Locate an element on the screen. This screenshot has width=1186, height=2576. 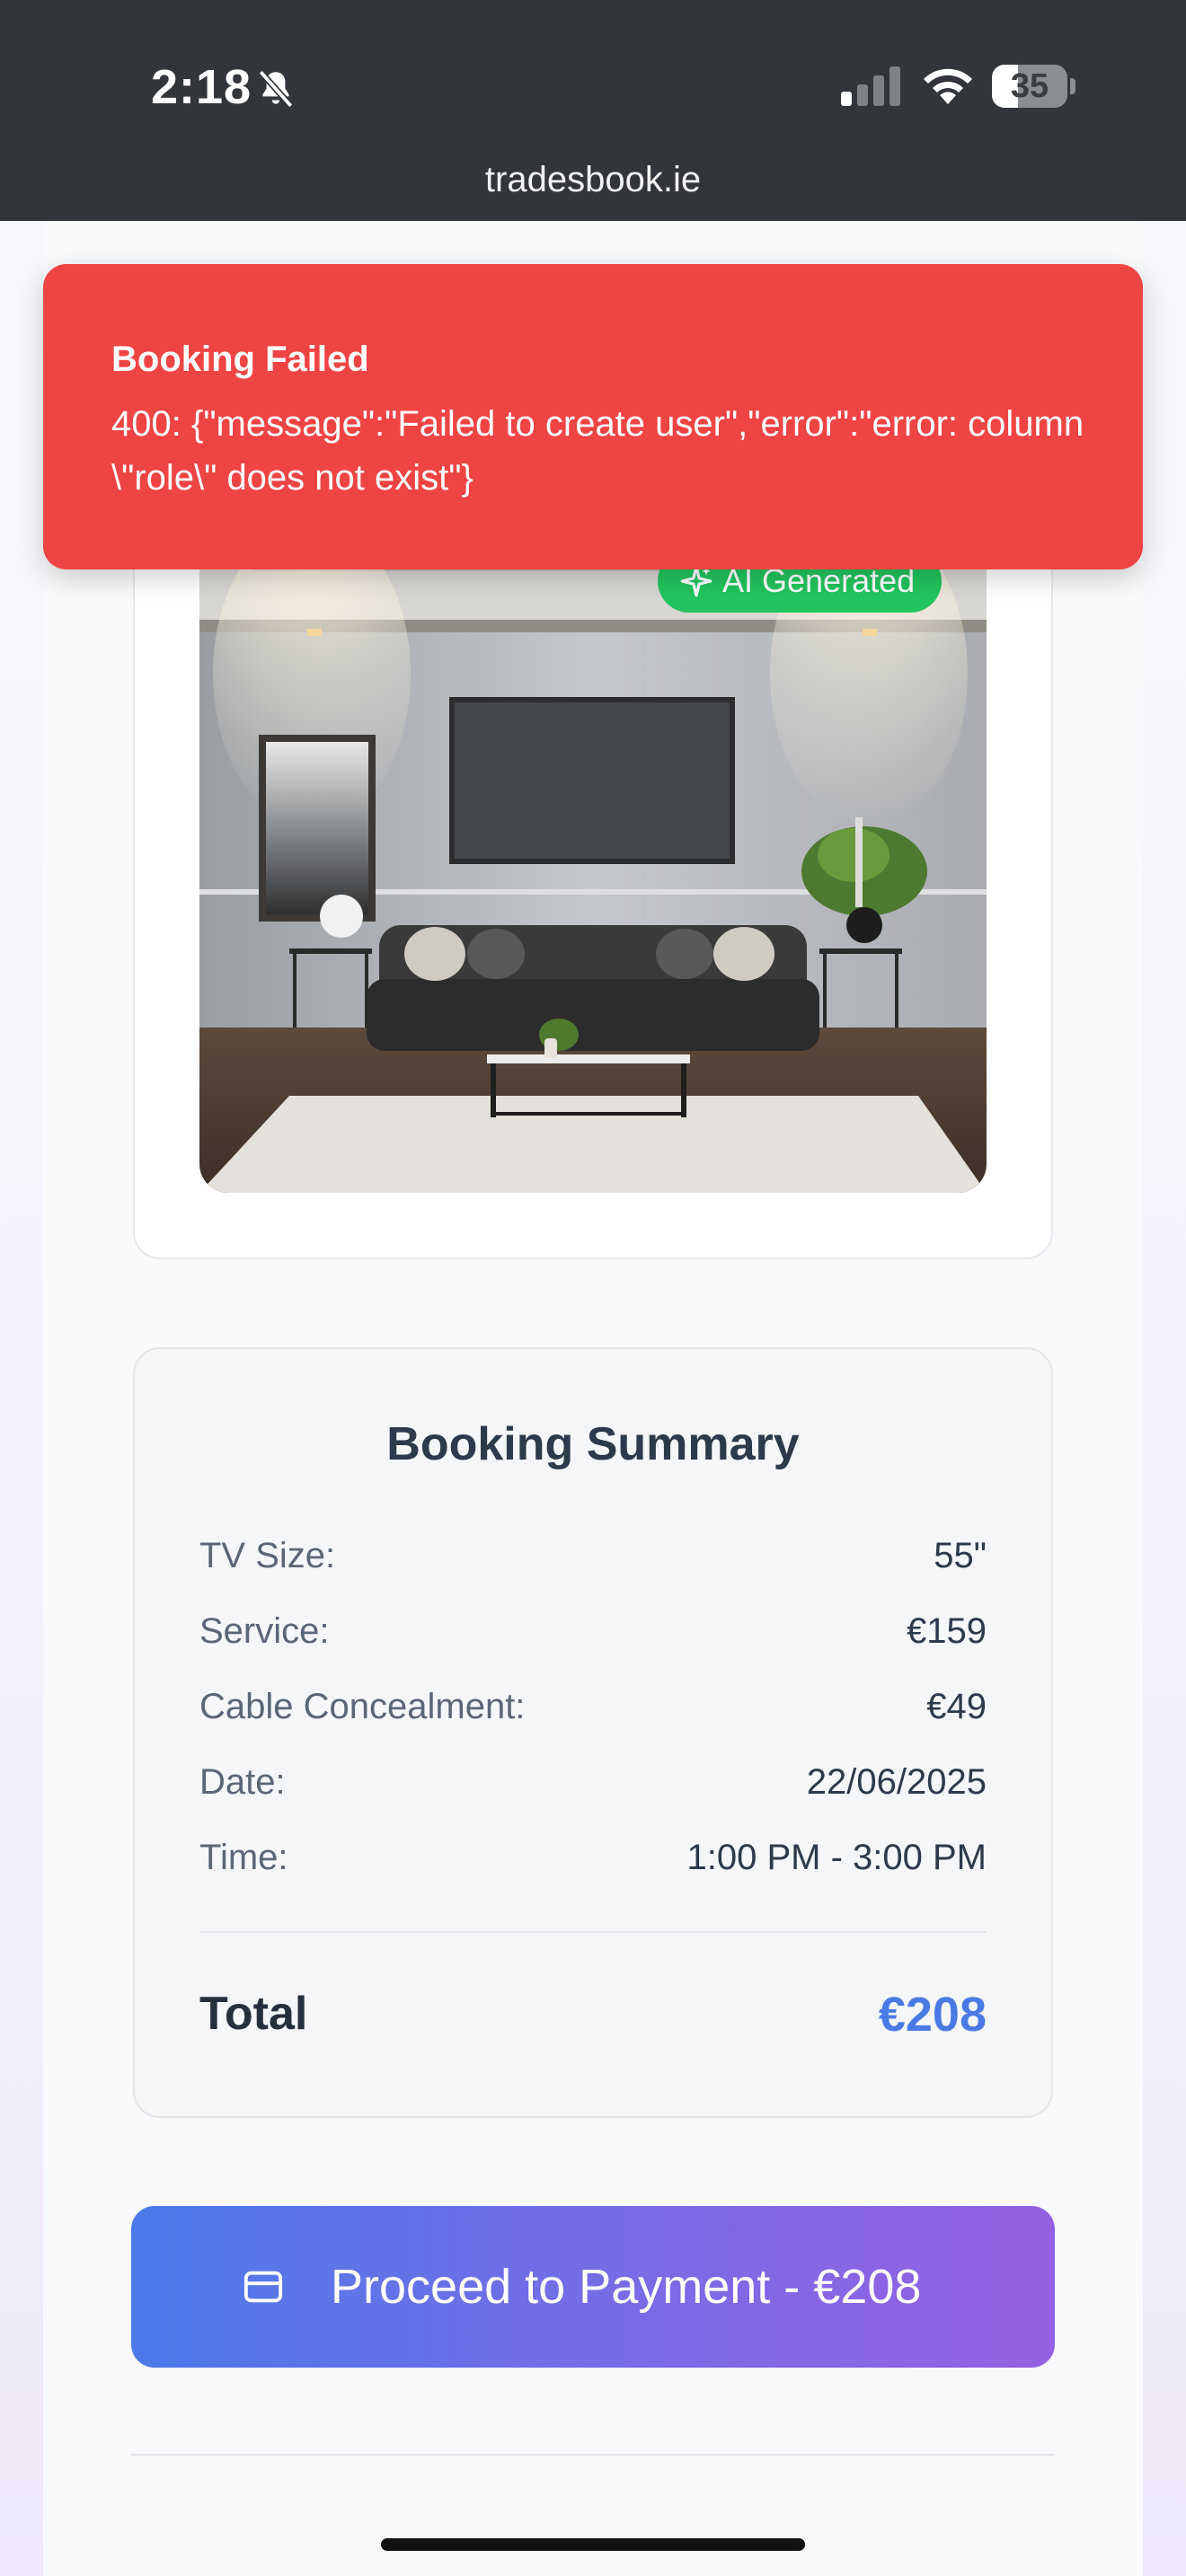
credit-card-icon is located at coordinates (263, 2287).